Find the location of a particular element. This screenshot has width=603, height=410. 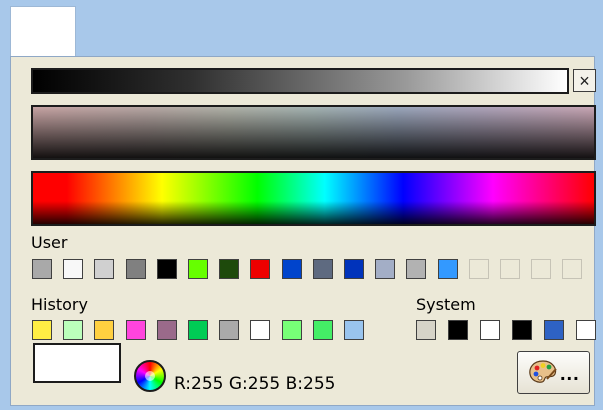

close-button: × is located at coordinates (584, 80).